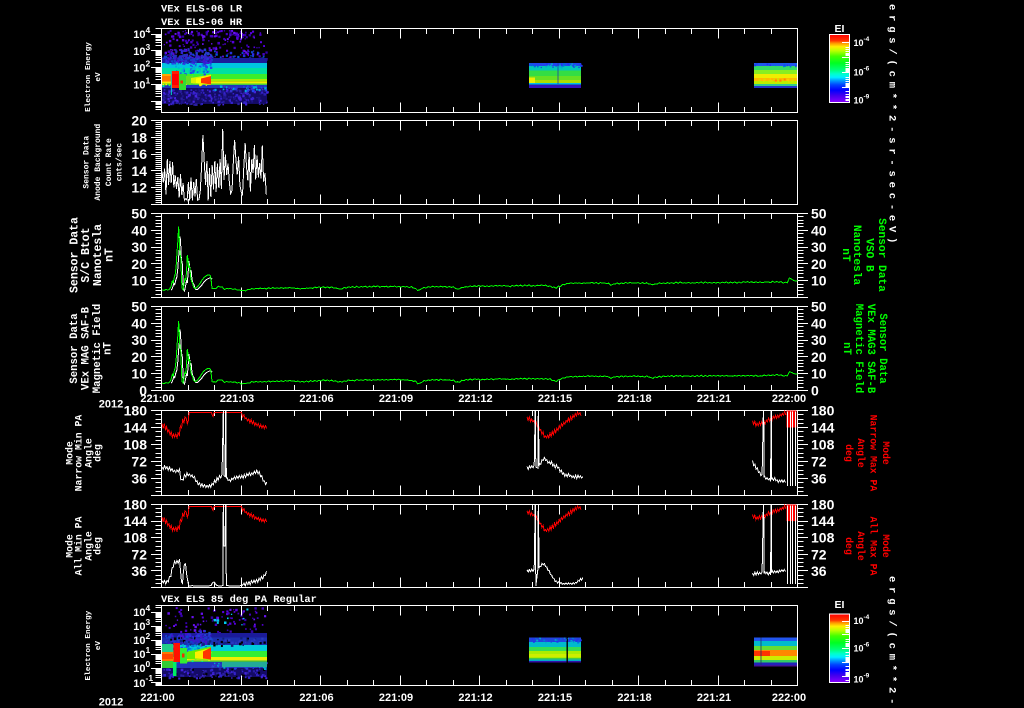  What do you see at coordinates (316, 399) in the screenshot?
I see `svg-text: 221:06` at bounding box center [316, 399].